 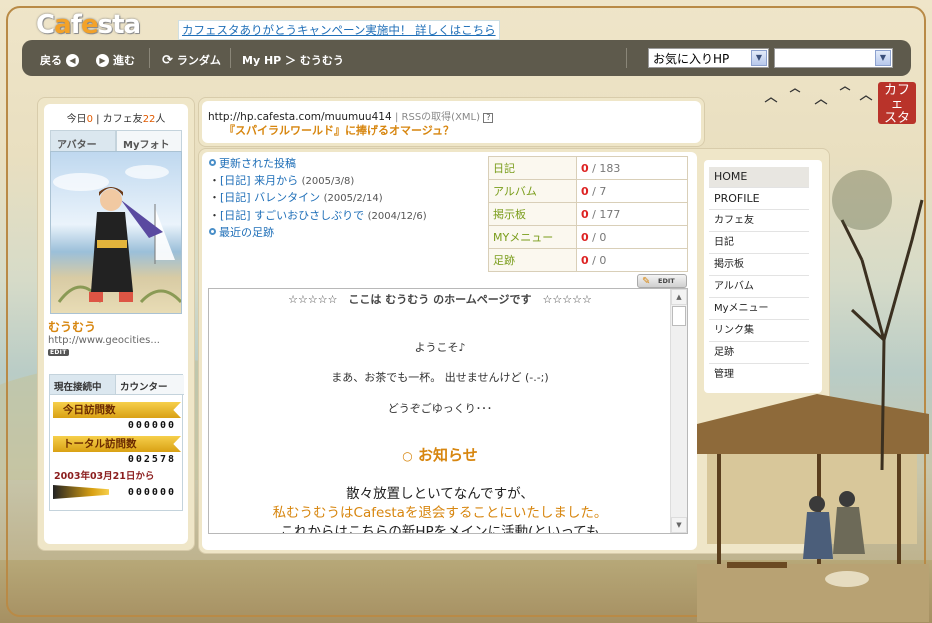 What do you see at coordinates (833, 58) in the screenshot?
I see `secondary-select: ▼` at bounding box center [833, 58].